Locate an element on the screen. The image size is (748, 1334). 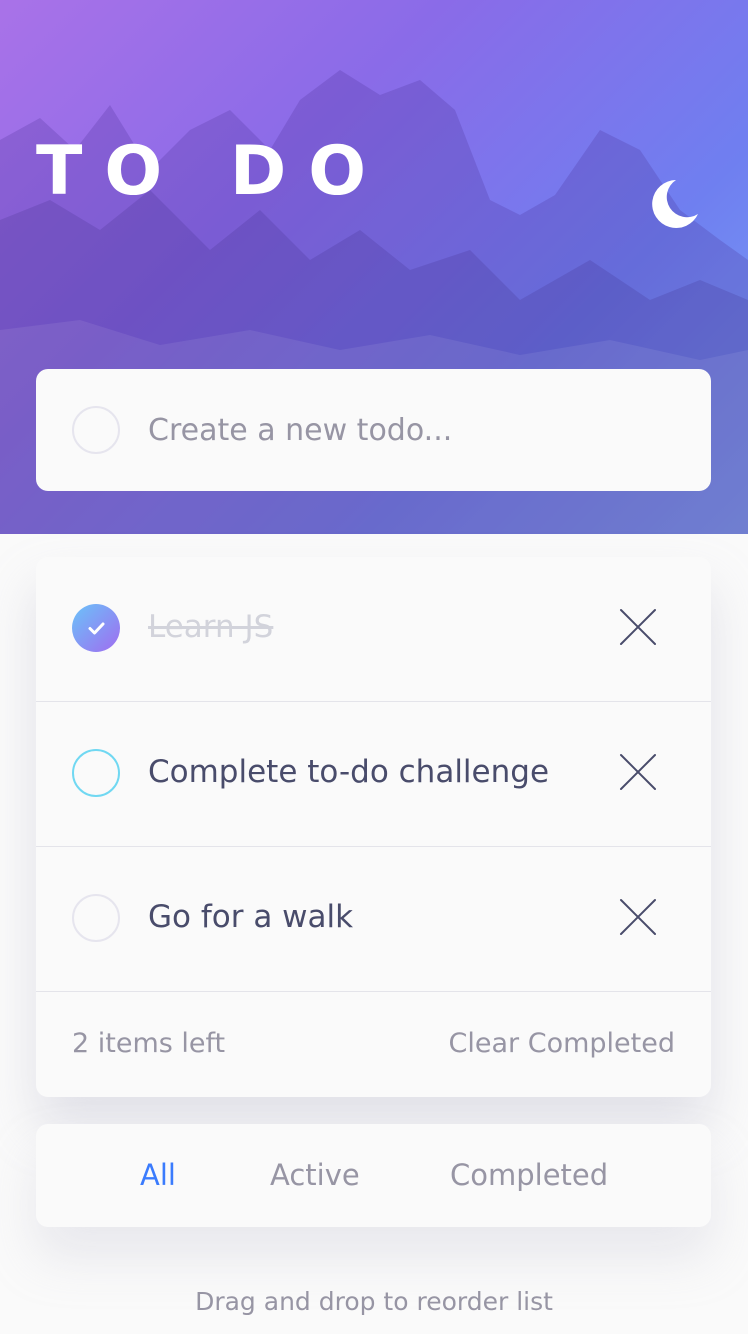
todo-checkbox-checked is located at coordinates (96, 628).